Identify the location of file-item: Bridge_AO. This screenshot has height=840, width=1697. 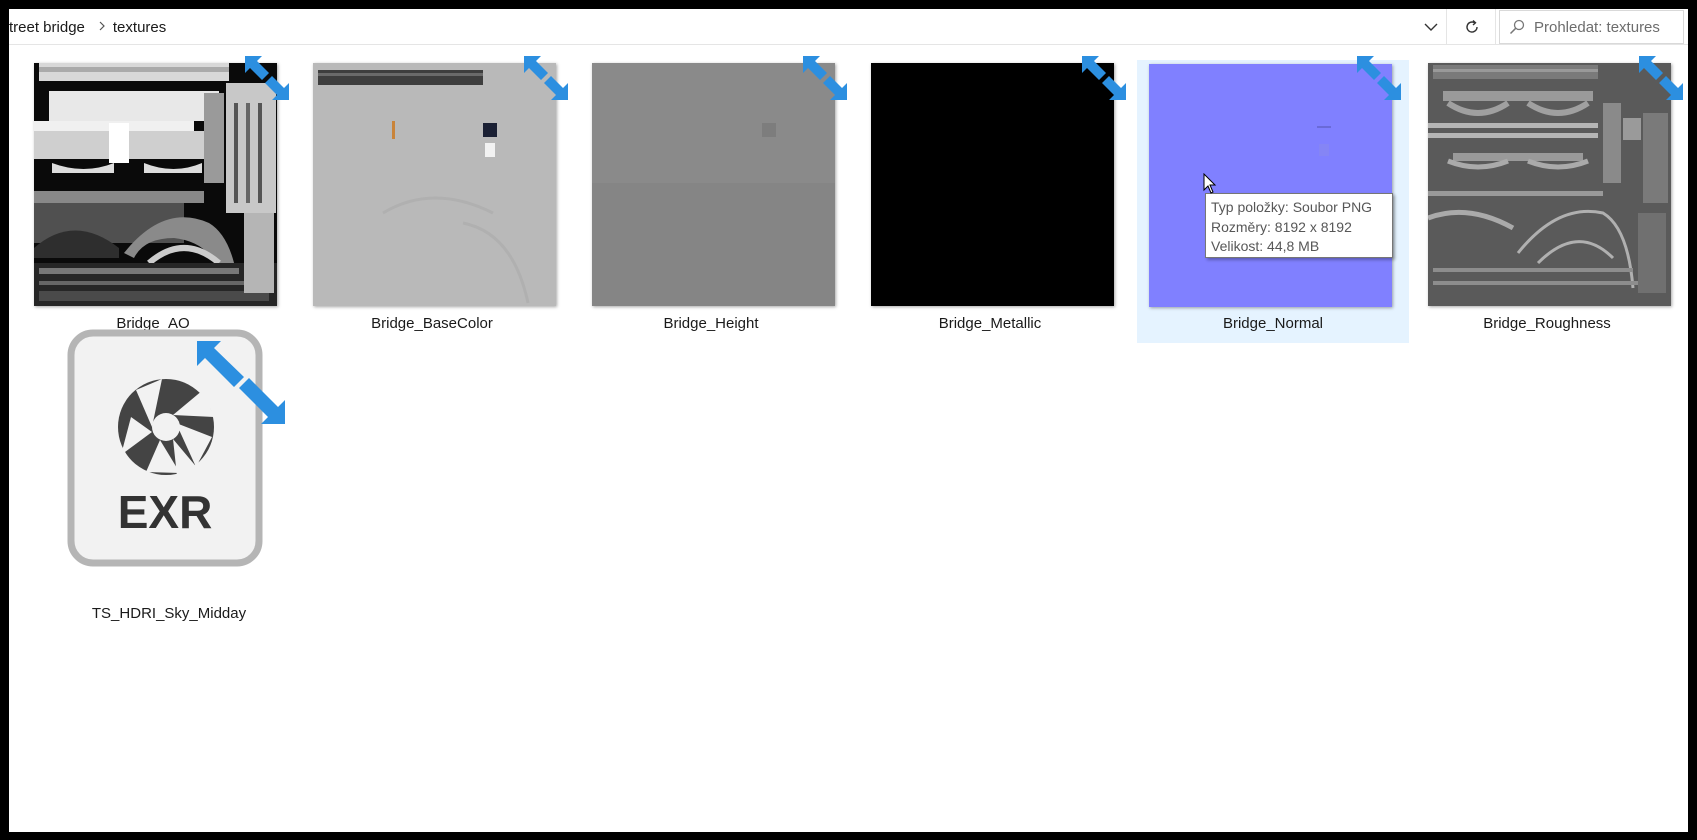
(153, 197).